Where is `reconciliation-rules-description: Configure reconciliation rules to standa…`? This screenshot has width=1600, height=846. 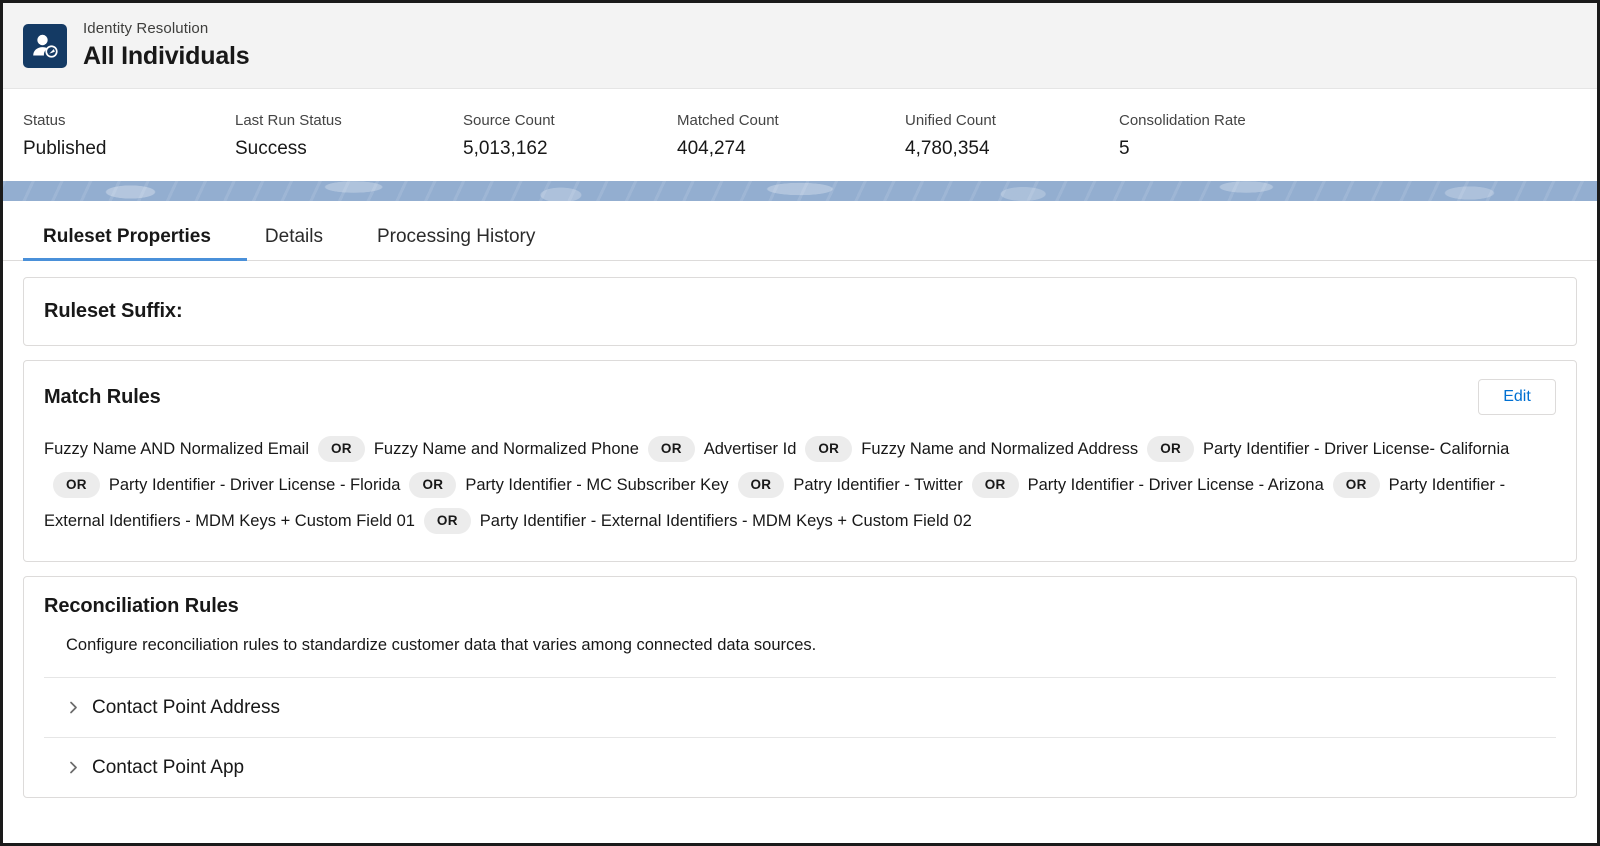 reconciliation-rules-description: Configure reconciliation rules to standa… is located at coordinates (441, 645).